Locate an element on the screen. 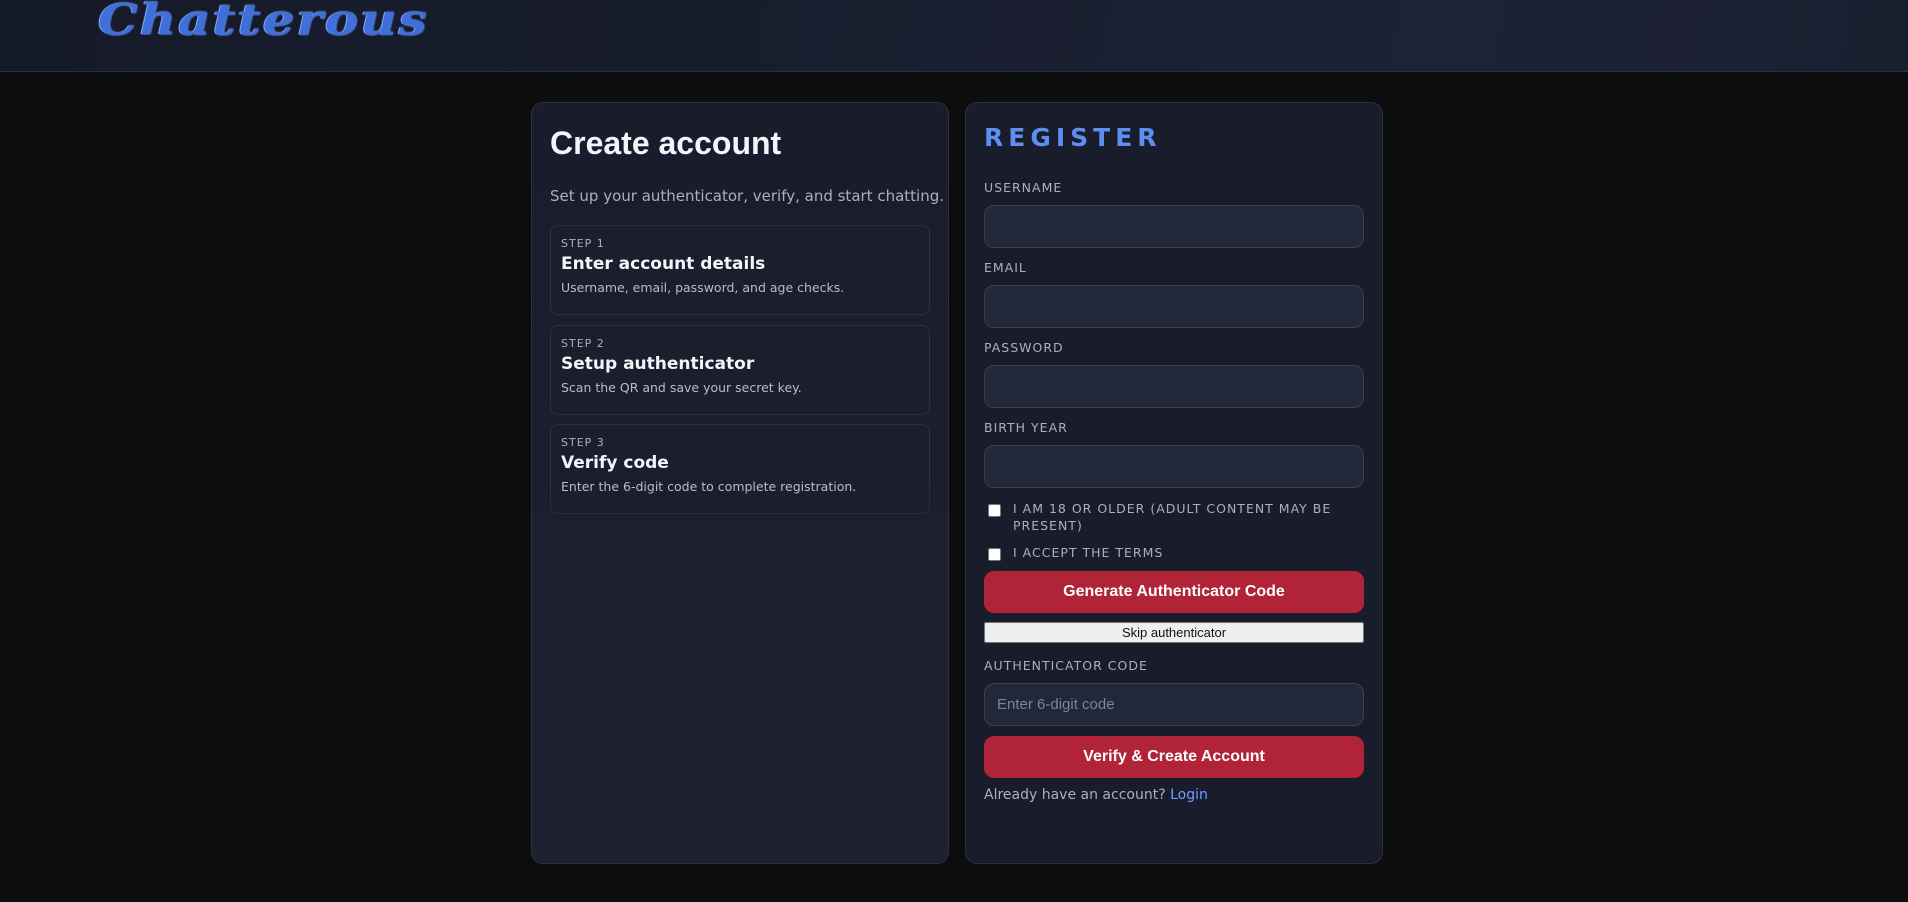 The image size is (1908, 902). terms-check-row: I ACCEPT THE TERMS is located at coordinates (1160, 552).